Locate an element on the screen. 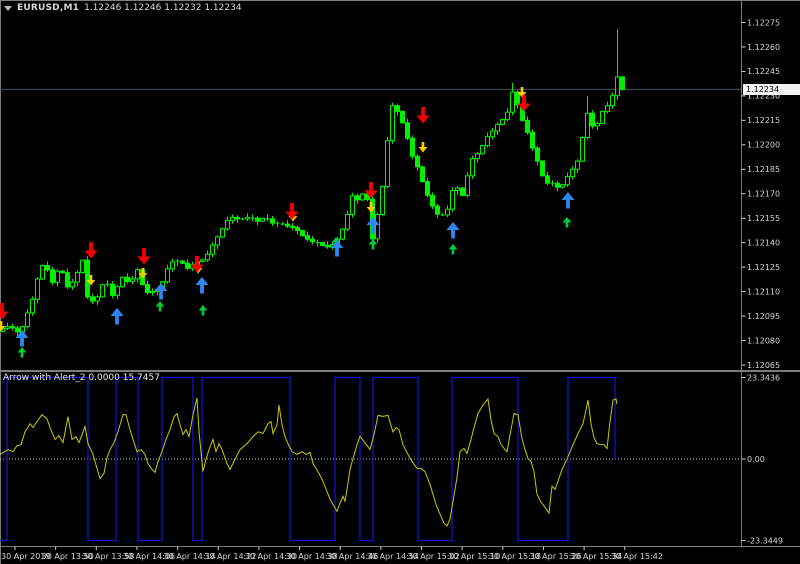  price-axis-label: 1.12125 is located at coordinates (763, 267).